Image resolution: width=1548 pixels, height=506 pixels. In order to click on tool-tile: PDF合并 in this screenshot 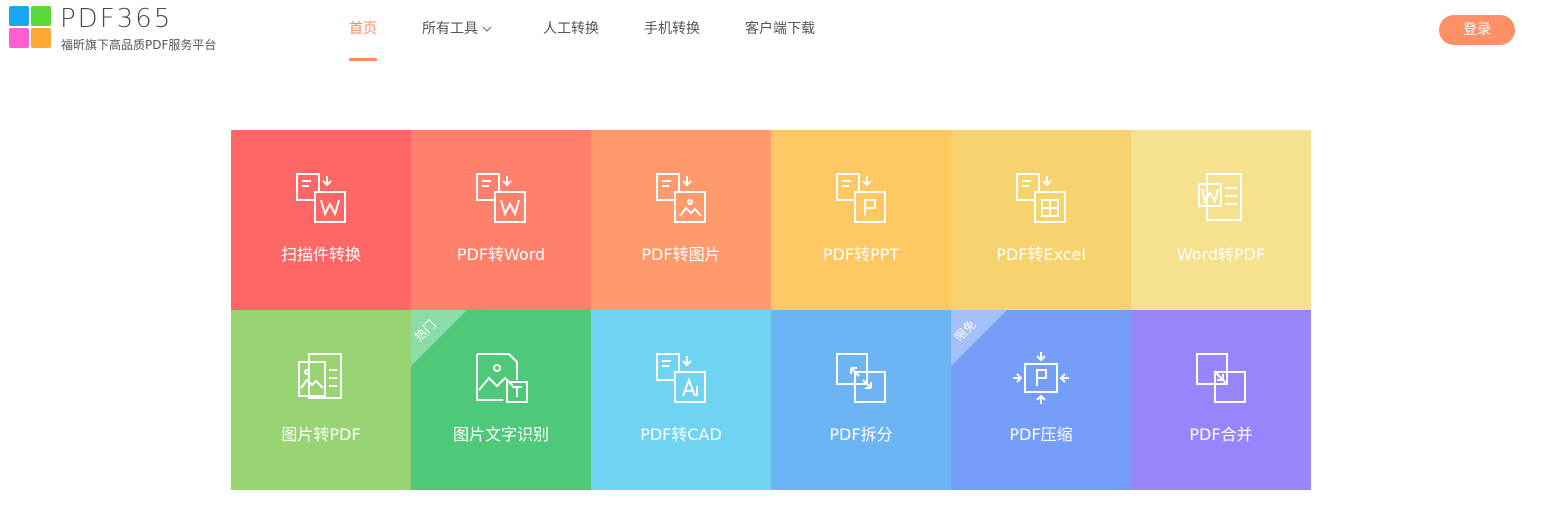, I will do `click(1221, 400)`.